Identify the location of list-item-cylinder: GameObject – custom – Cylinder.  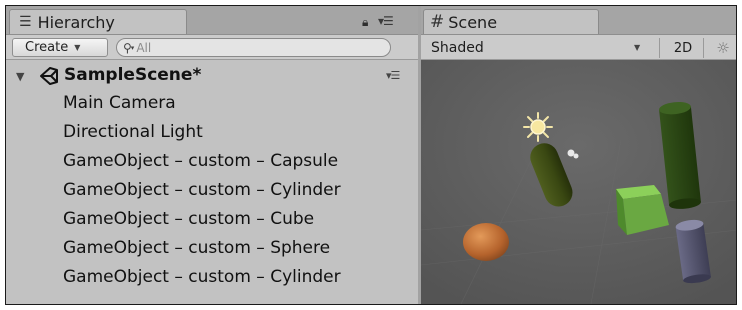
(212, 190).